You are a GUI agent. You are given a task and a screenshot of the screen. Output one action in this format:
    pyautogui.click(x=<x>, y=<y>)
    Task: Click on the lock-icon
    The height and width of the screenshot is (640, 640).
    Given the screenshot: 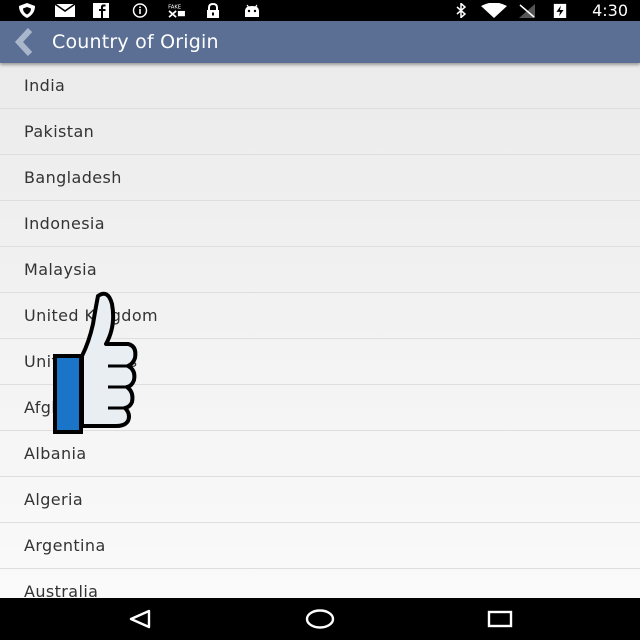 What is the action you would take?
    pyautogui.click(x=213, y=10)
    